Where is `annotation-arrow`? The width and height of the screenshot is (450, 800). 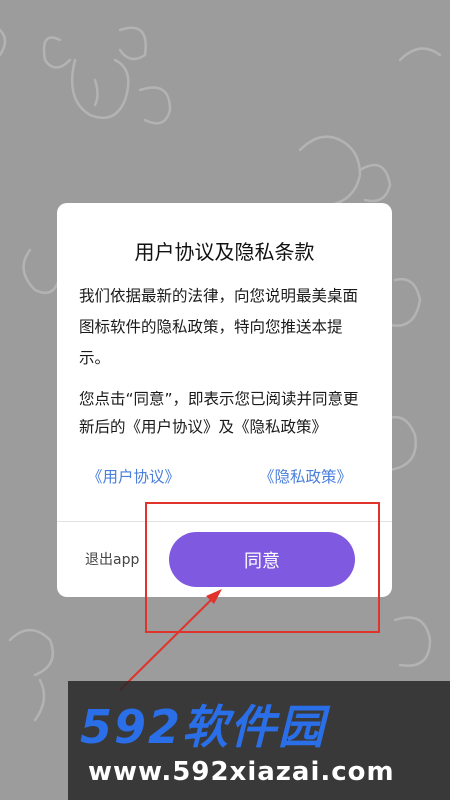 annotation-arrow is located at coordinates (170, 640).